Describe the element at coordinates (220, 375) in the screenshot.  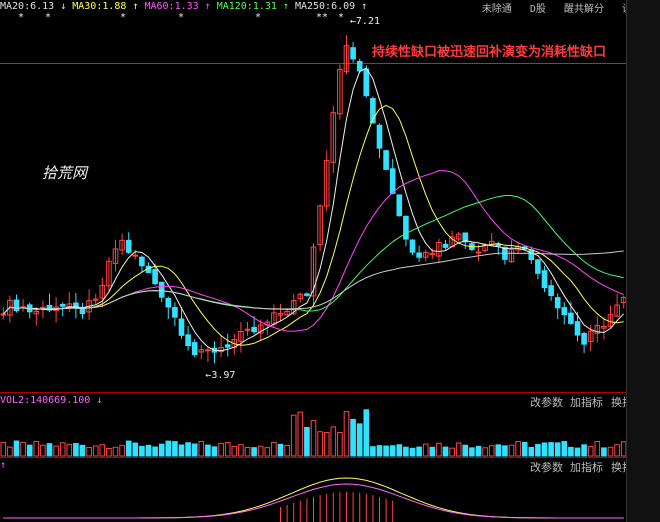
I see `low-price-label: ←3.97` at that location.